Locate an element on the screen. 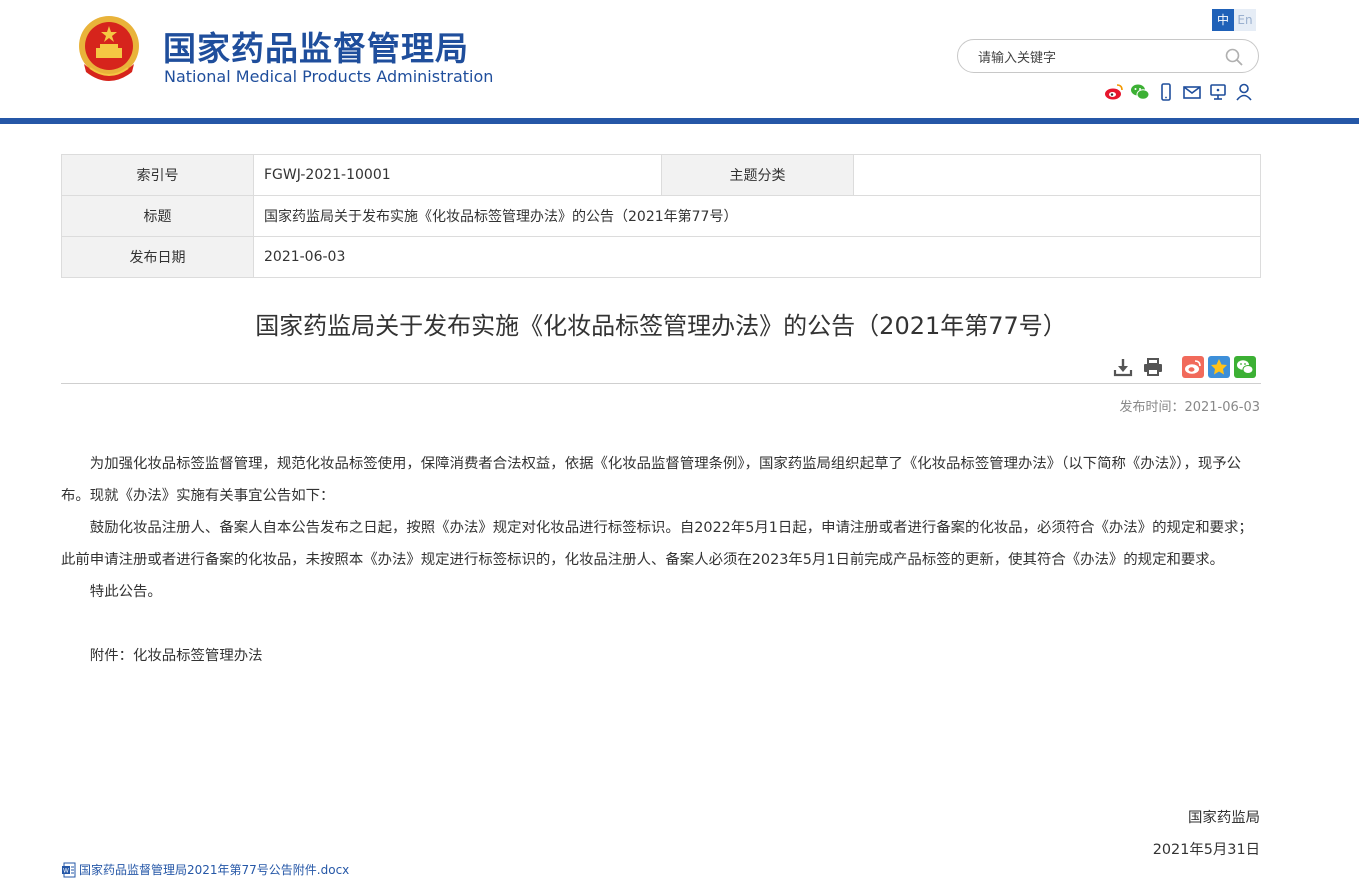 Image resolution: width=1359 pixels, height=881 pixels. language-switcher: 中 En is located at coordinates (1234, 20).